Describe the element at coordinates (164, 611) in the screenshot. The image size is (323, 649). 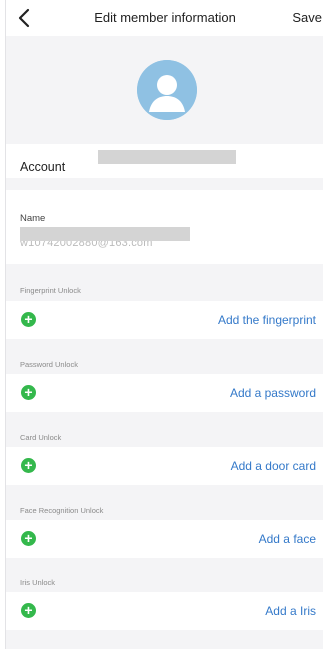
I see `iris-row: + Add a Iris` at that location.